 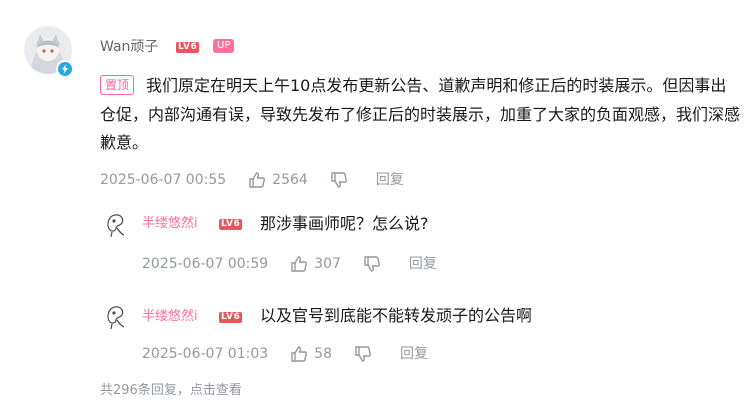 I want to click on reply-meta: 2025-06-07 00:59 307 回复, so click(x=289, y=264).